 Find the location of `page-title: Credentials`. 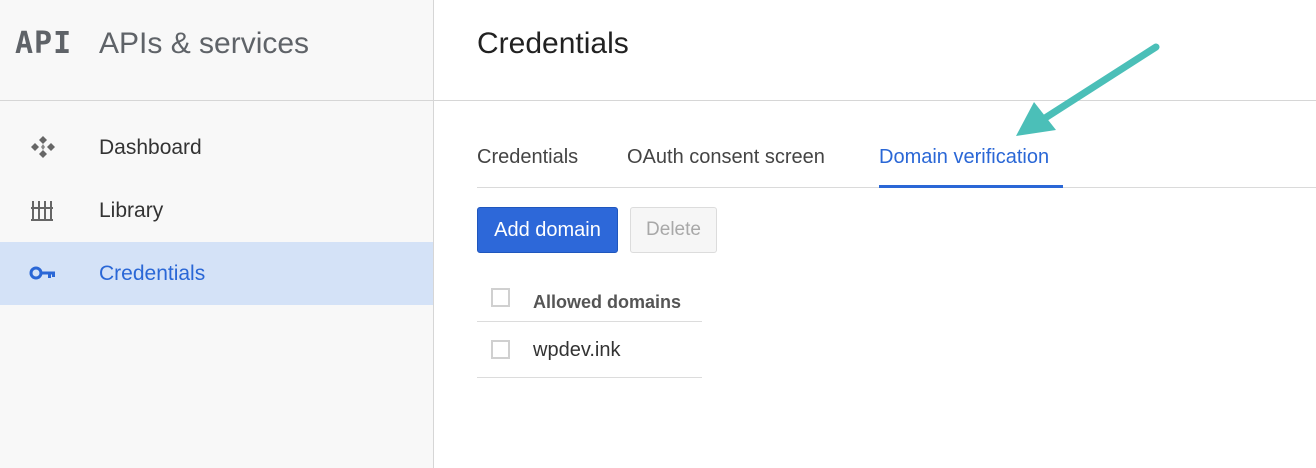

page-title: Credentials is located at coordinates (553, 43).